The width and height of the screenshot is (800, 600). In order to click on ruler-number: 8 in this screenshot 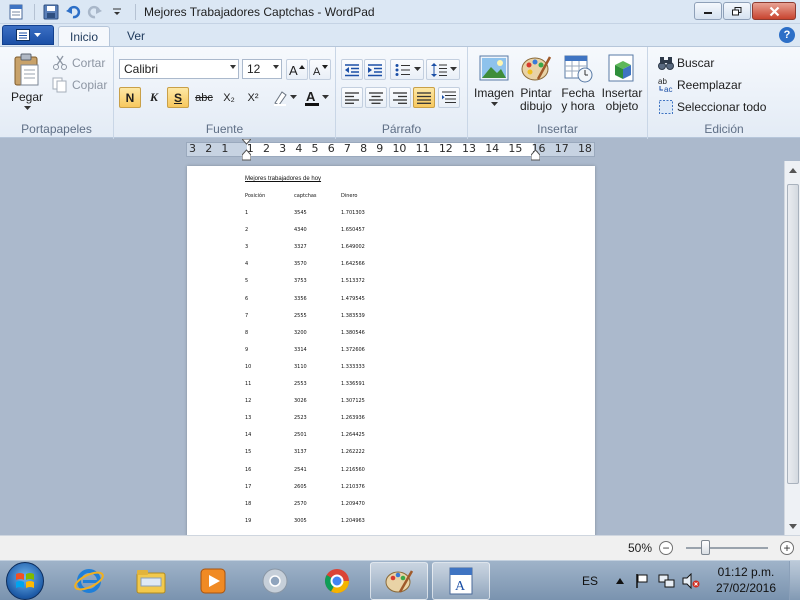, I will do `click(364, 148)`.